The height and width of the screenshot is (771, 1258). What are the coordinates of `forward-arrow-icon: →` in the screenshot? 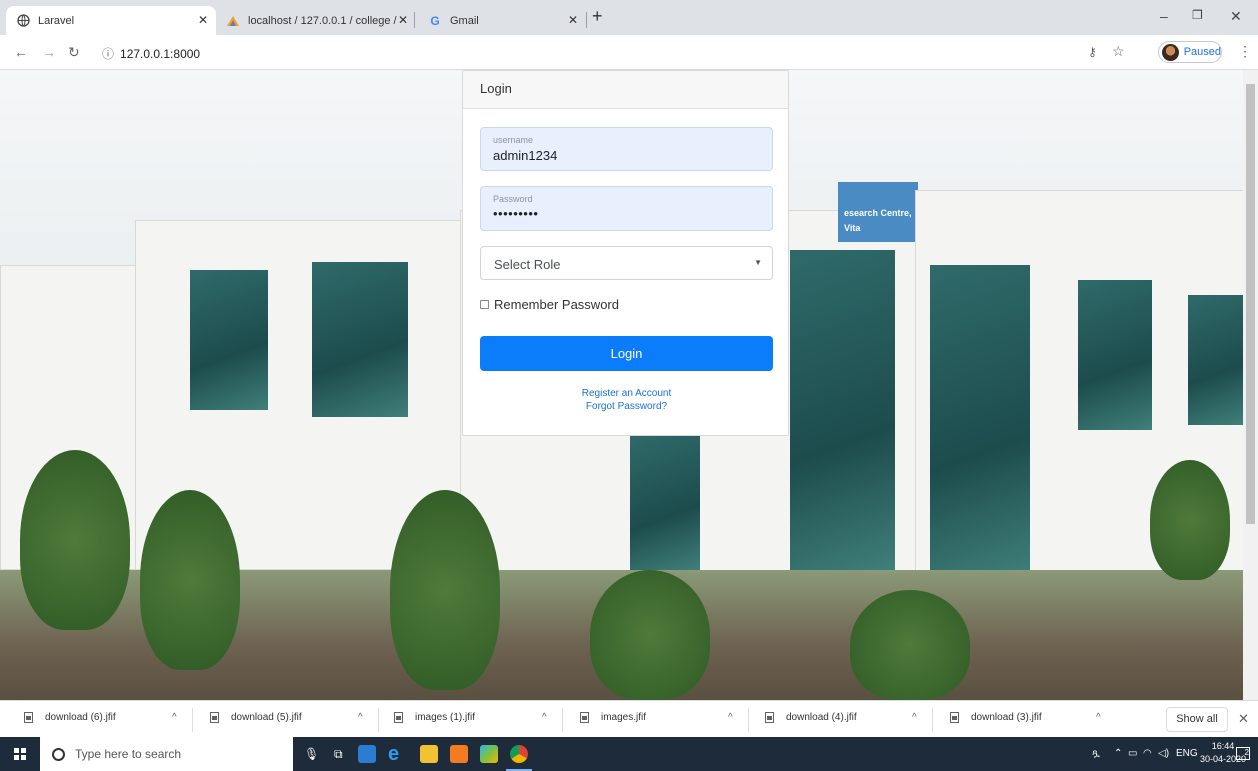 It's located at (49, 52).